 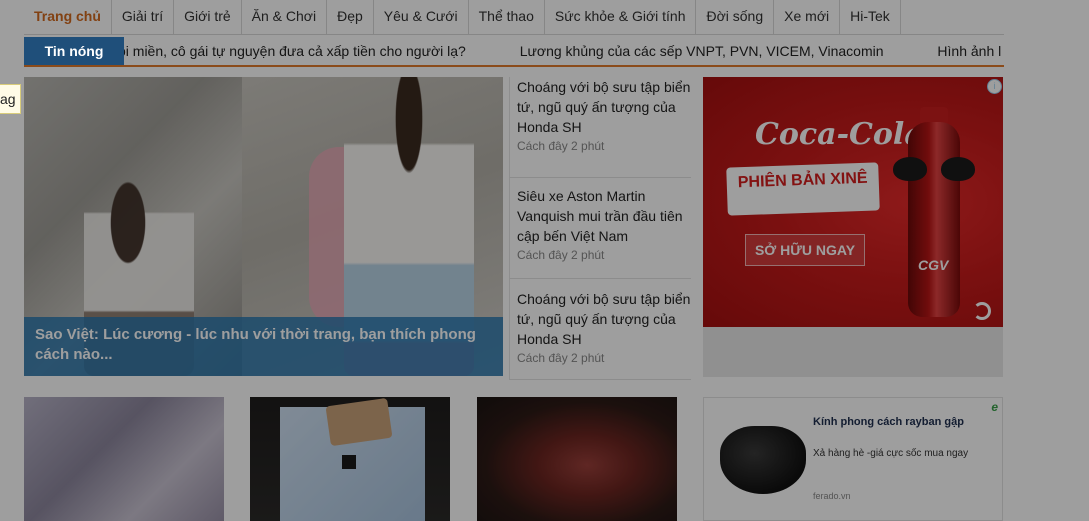 I want to click on side-ad-desc: Xả hàng hè -giá cực sốc mua ngay, so click(x=891, y=453).